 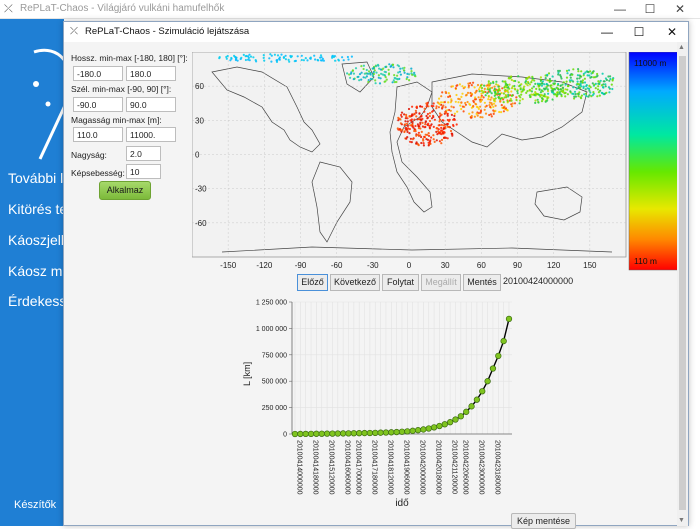 I want to click on maximize-button: ☐, so click(x=650, y=9).